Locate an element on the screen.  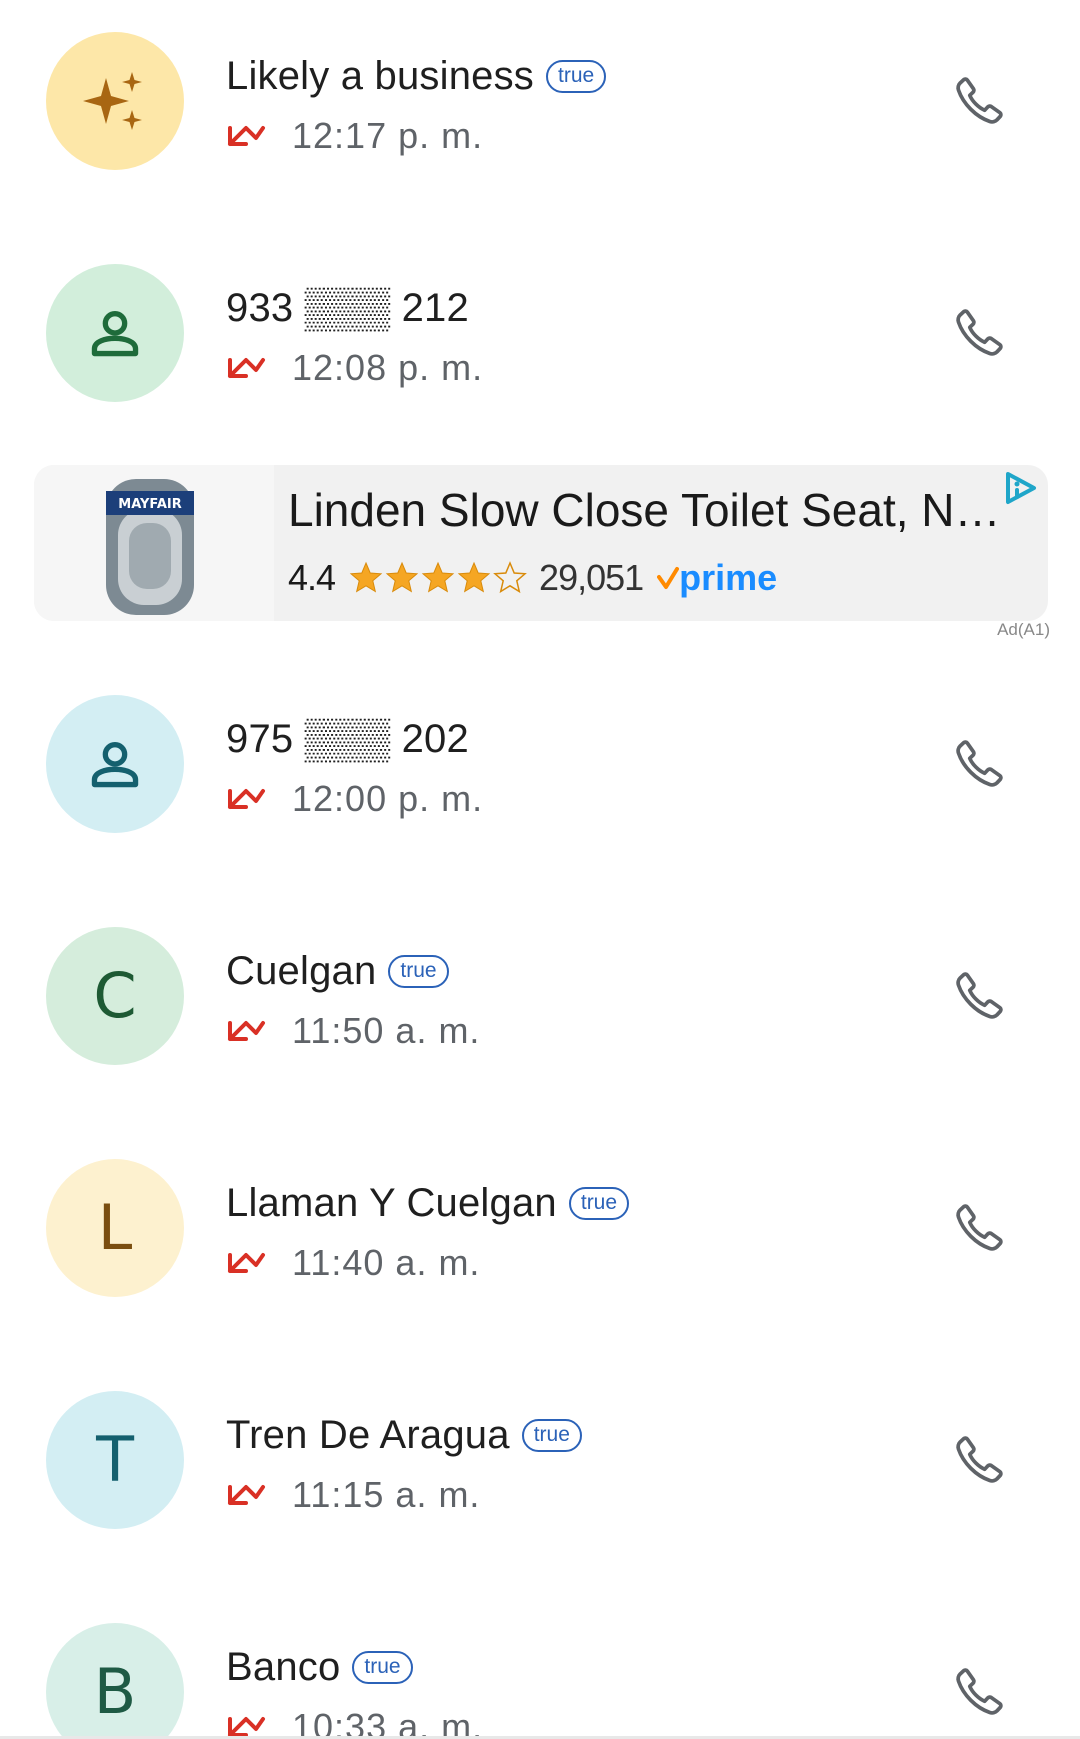
avatar-letter: B is located at coordinates (115, 1691).